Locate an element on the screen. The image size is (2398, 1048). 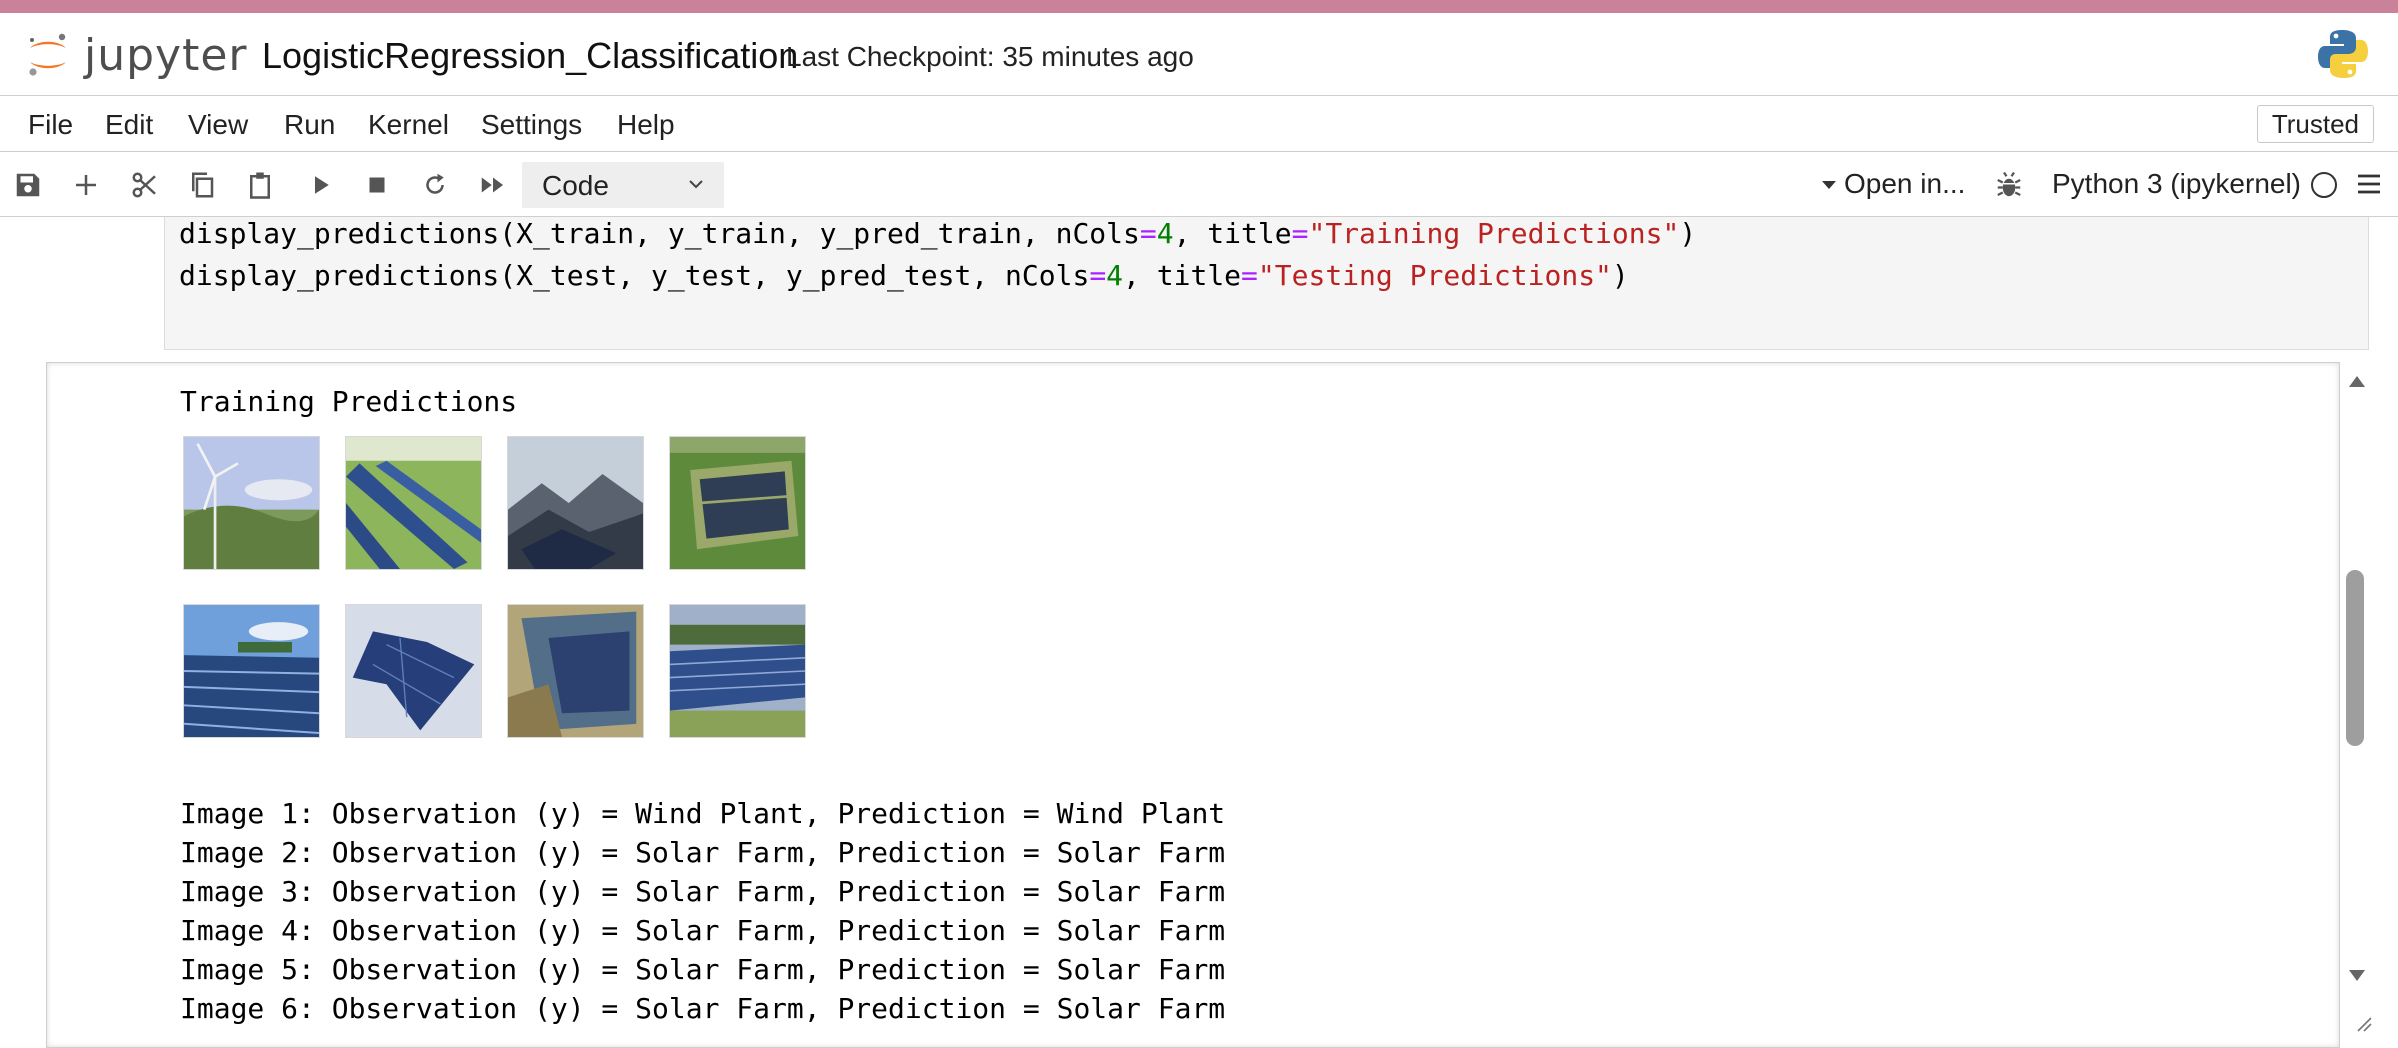
menu-hamburger-icon is located at coordinates (2369, 184).